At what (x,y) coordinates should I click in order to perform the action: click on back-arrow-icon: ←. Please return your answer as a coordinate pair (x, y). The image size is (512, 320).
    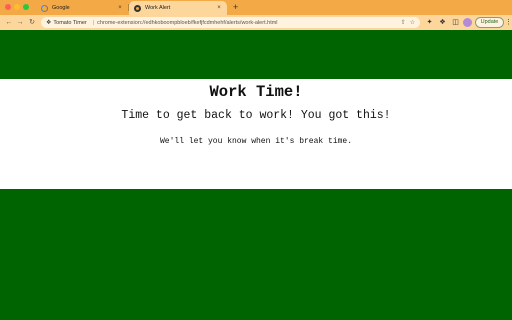
    Looking at the image, I should click on (9, 22).